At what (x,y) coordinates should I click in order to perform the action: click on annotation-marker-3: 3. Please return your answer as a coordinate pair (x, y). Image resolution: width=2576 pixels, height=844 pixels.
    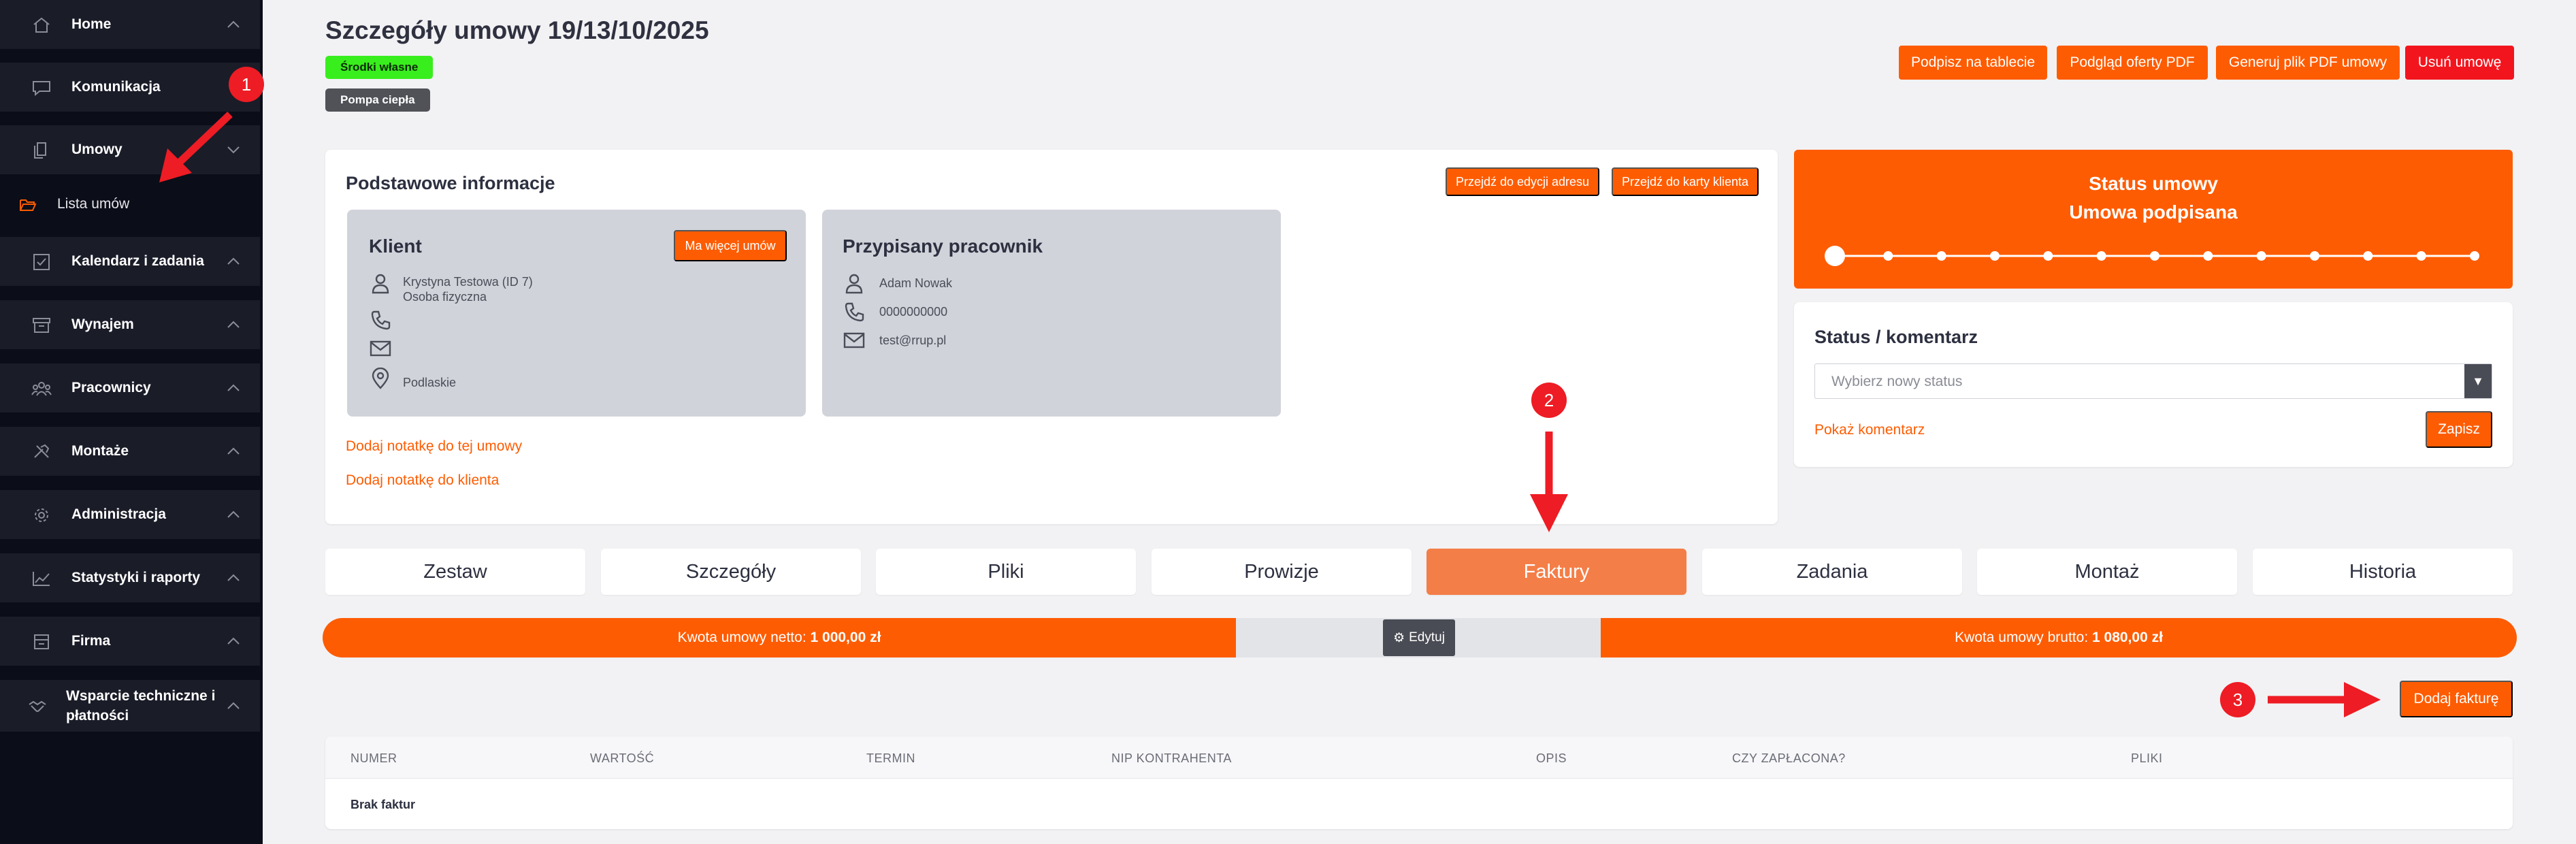
    Looking at the image, I should click on (2237, 699).